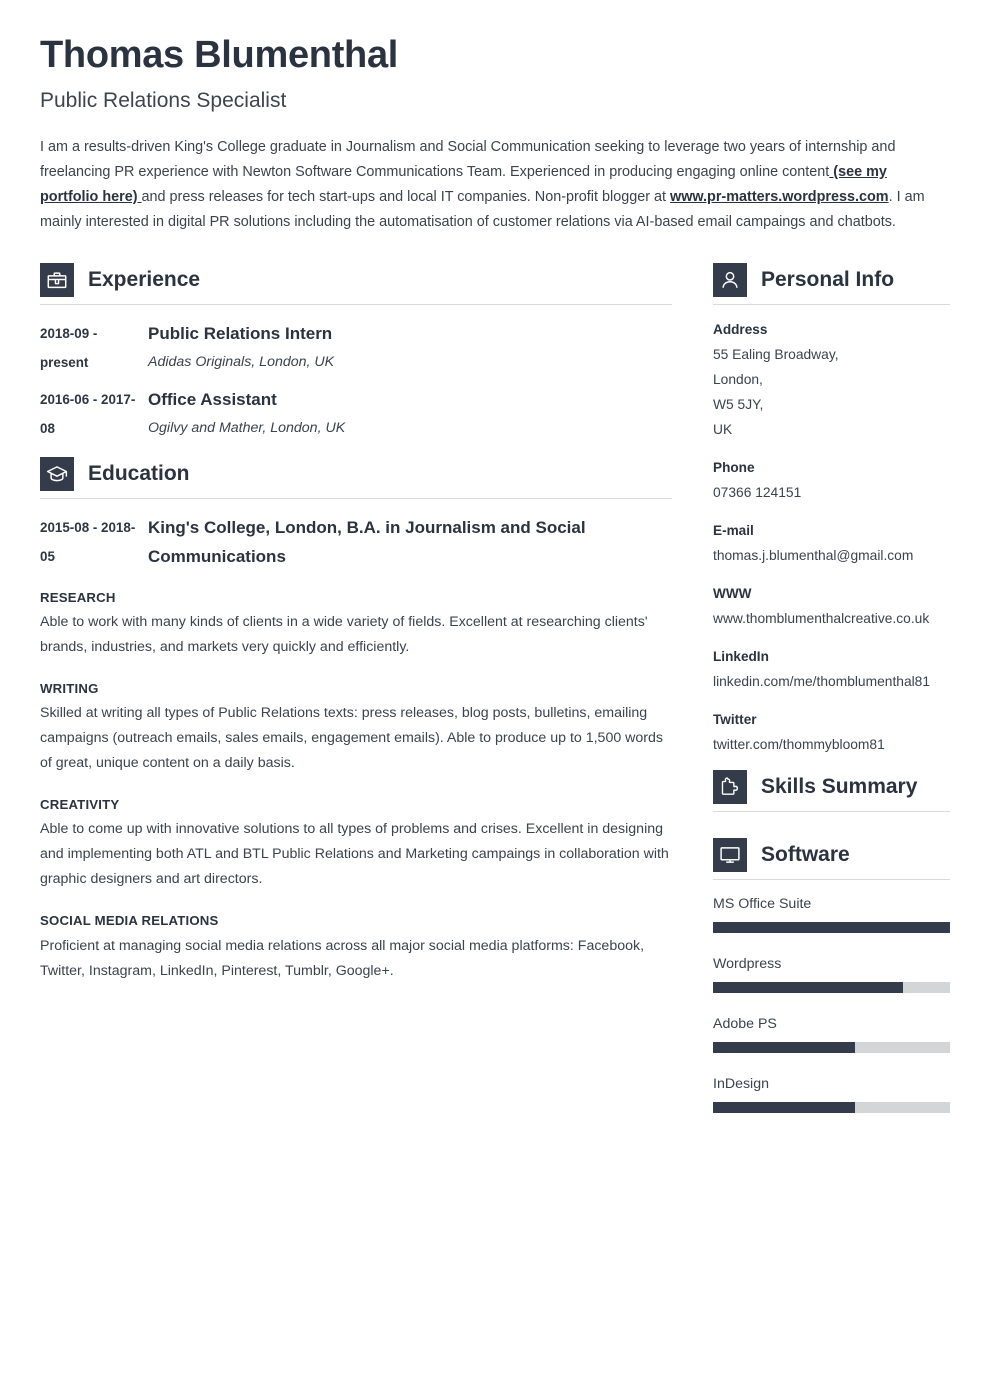 Image resolution: width=990 pixels, height=1400 pixels. Describe the element at coordinates (741, 1083) in the screenshot. I see `software-label: InDesign` at that location.